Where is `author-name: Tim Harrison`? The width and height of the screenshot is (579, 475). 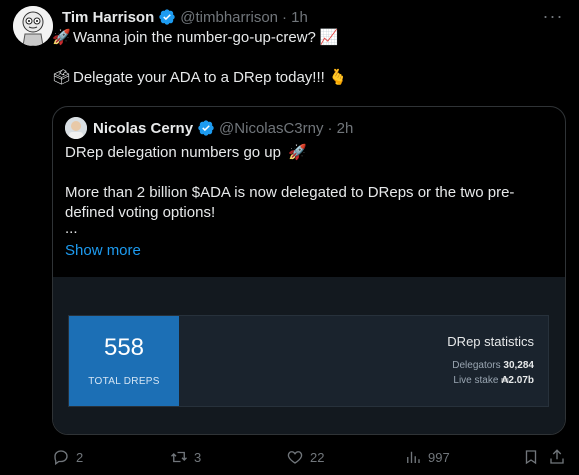
author-name: Tim Harrison is located at coordinates (108, 17).